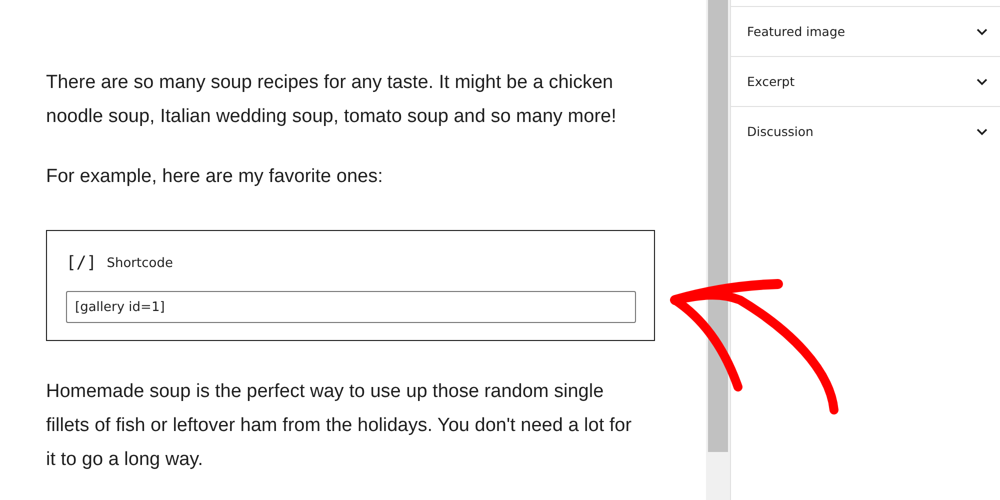 Image resolution: width=1000 pixels, height=500 pixels. I want to click on paragraph: Homemade soup is the perfect way to use up those random single fillets of fish or leftover ham from the holidays. You don't need a lot for it to go a long way., so click(339, 426).